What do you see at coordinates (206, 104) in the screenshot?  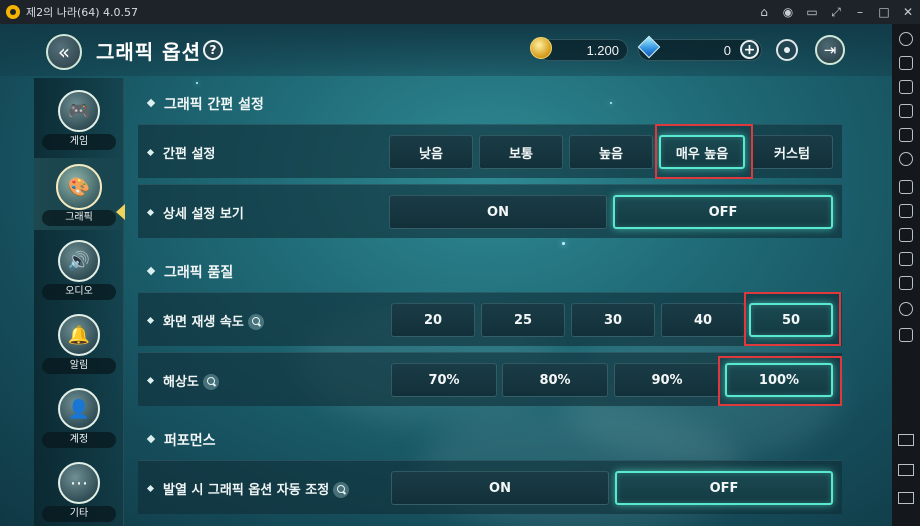 I see `section-title-quick: 그래픽 간편 설정` at bounding box center [206, 104].